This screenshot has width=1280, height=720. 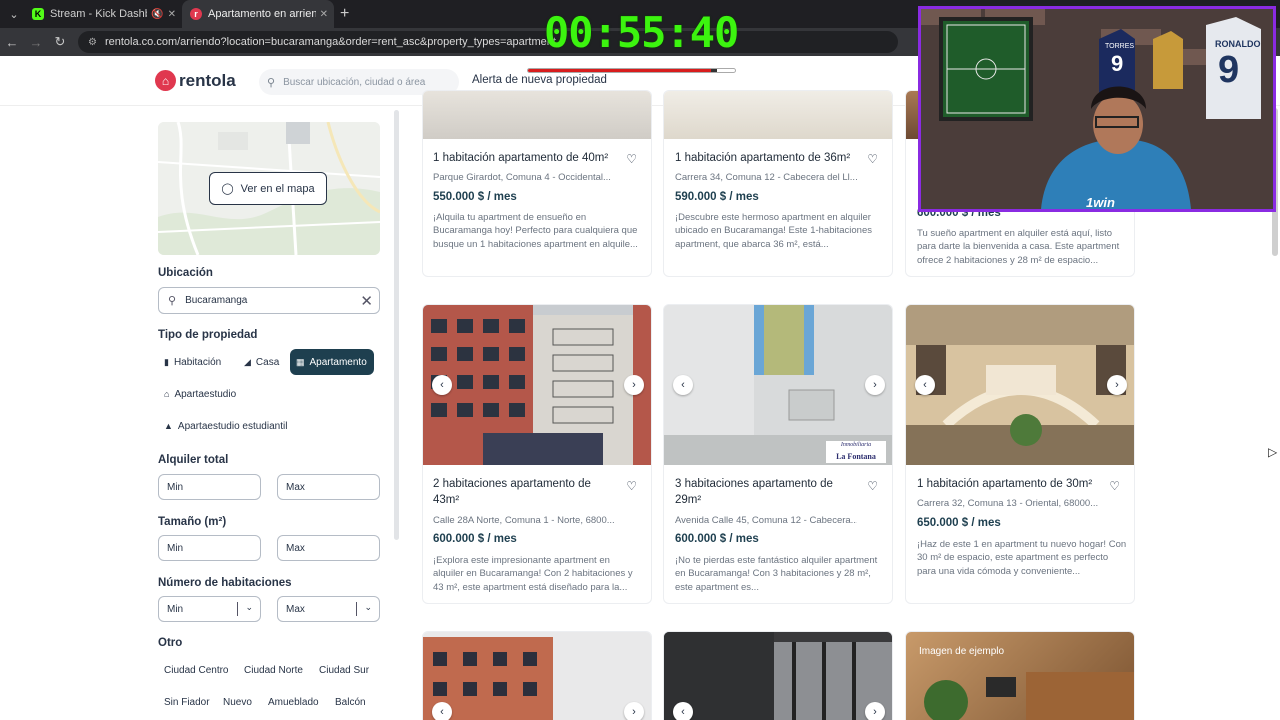 What do you see at coordinates (332, 362) in the screenshot?
I see `chip-apartamento: ▦ Apartamento` at bounding box center [332, 362].